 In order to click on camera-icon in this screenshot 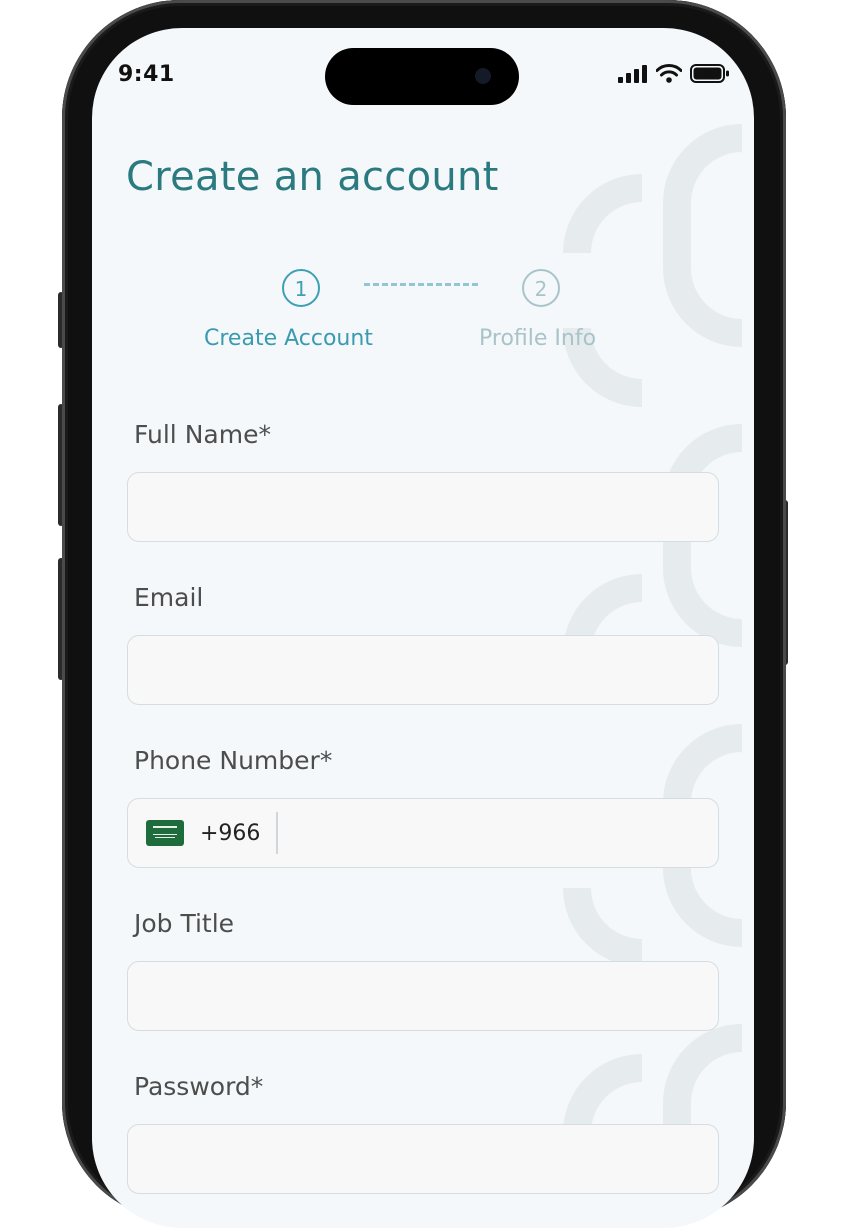, I will do `click(483, 76)`.